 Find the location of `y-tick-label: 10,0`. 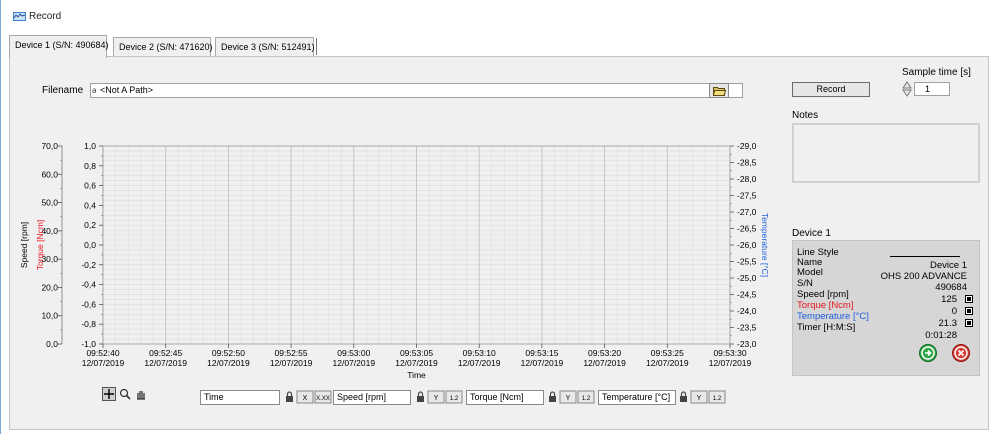

y-tick-label: 10,0 is located at coordinates (49, 316).